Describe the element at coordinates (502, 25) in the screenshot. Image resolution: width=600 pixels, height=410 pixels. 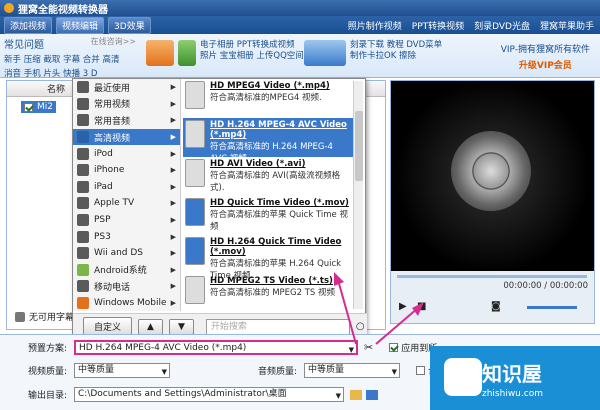
I see `burn-dvd-link: 刻录DVD光盘` at that location.